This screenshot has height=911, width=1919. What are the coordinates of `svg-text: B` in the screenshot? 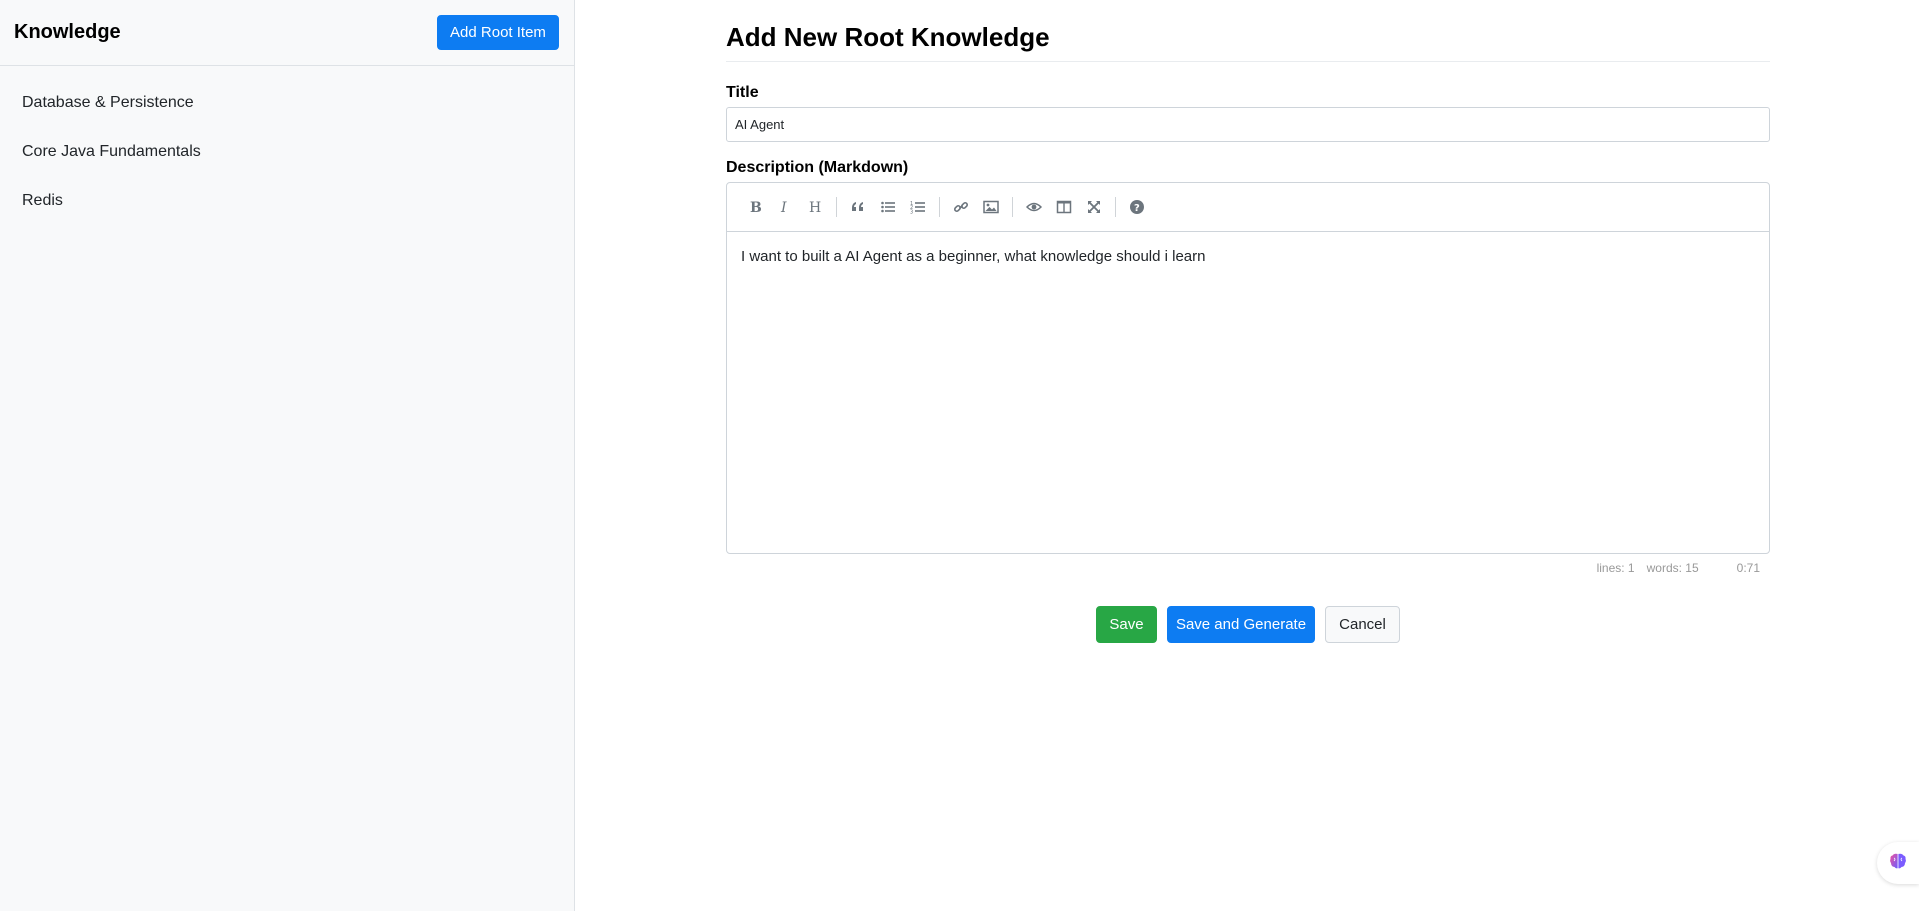 It's located at (756, 207).